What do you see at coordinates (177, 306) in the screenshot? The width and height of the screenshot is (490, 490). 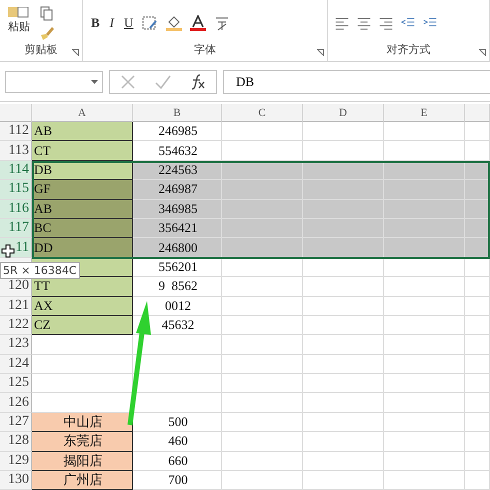 I see `table-cell: 0012` at bounding box center [177, 306].